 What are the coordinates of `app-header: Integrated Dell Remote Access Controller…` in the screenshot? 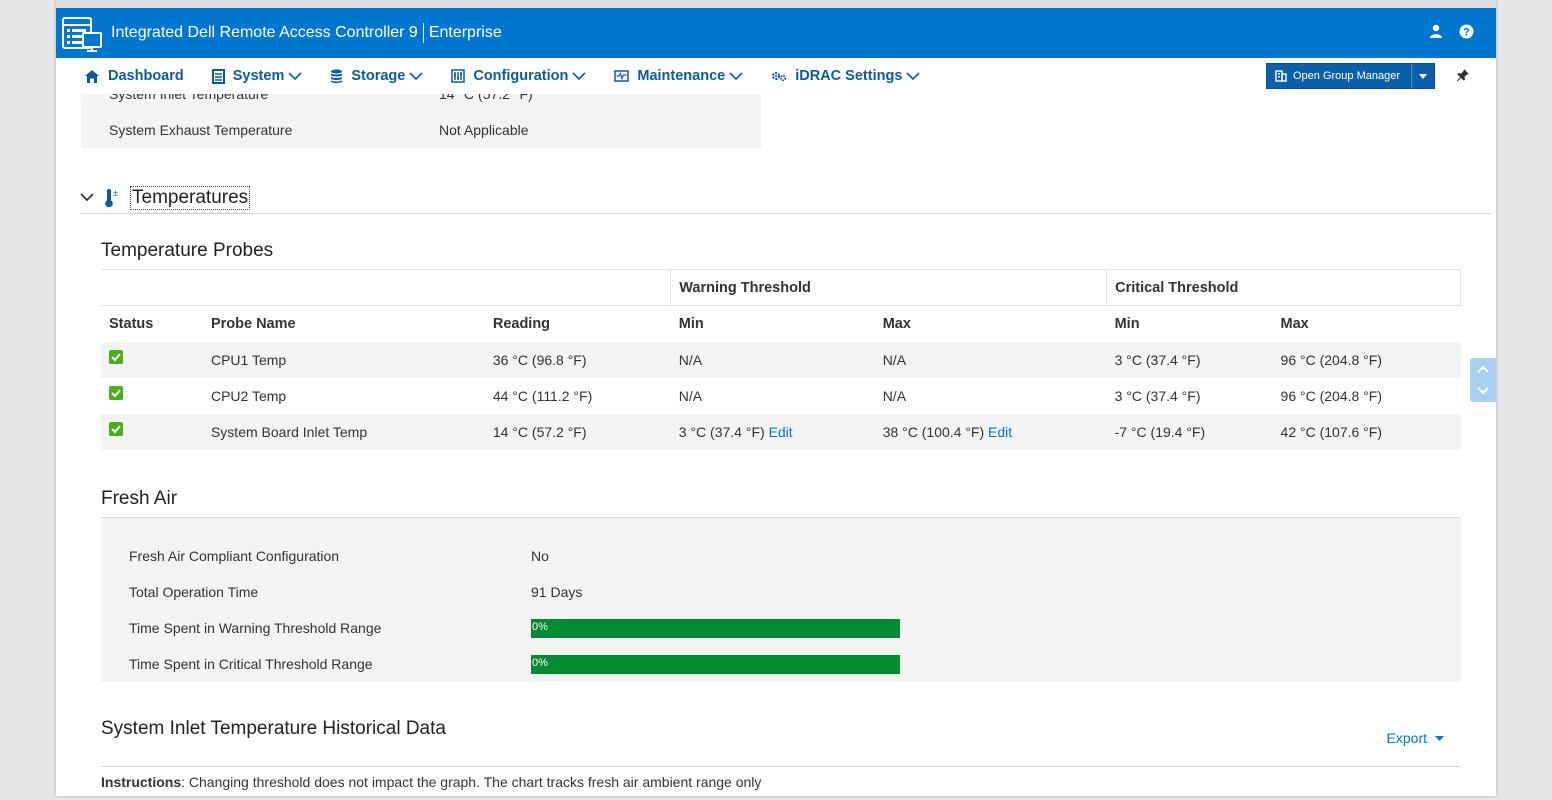 It's located at (776, 33).